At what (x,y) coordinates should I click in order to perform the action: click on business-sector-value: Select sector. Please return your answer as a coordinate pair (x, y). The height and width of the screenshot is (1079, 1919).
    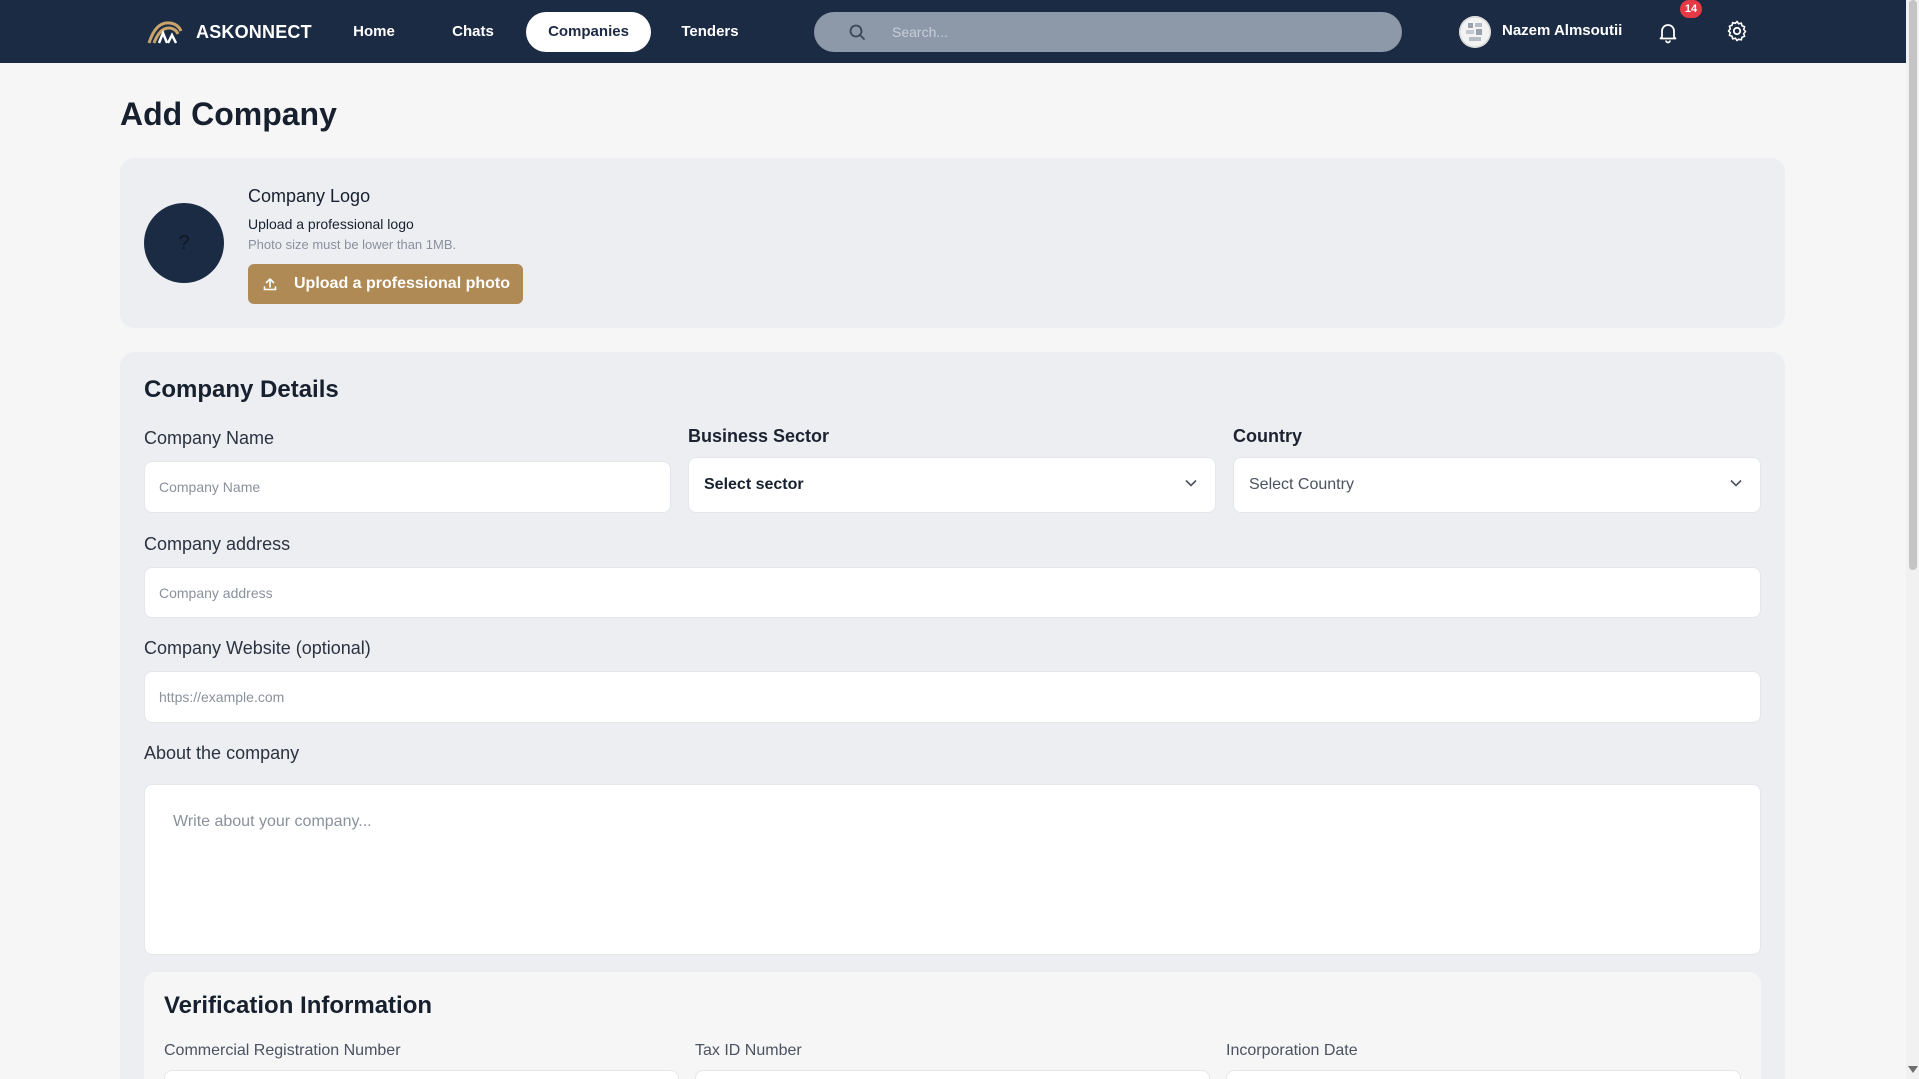
    Looking at the image, I should click on (754, 484).